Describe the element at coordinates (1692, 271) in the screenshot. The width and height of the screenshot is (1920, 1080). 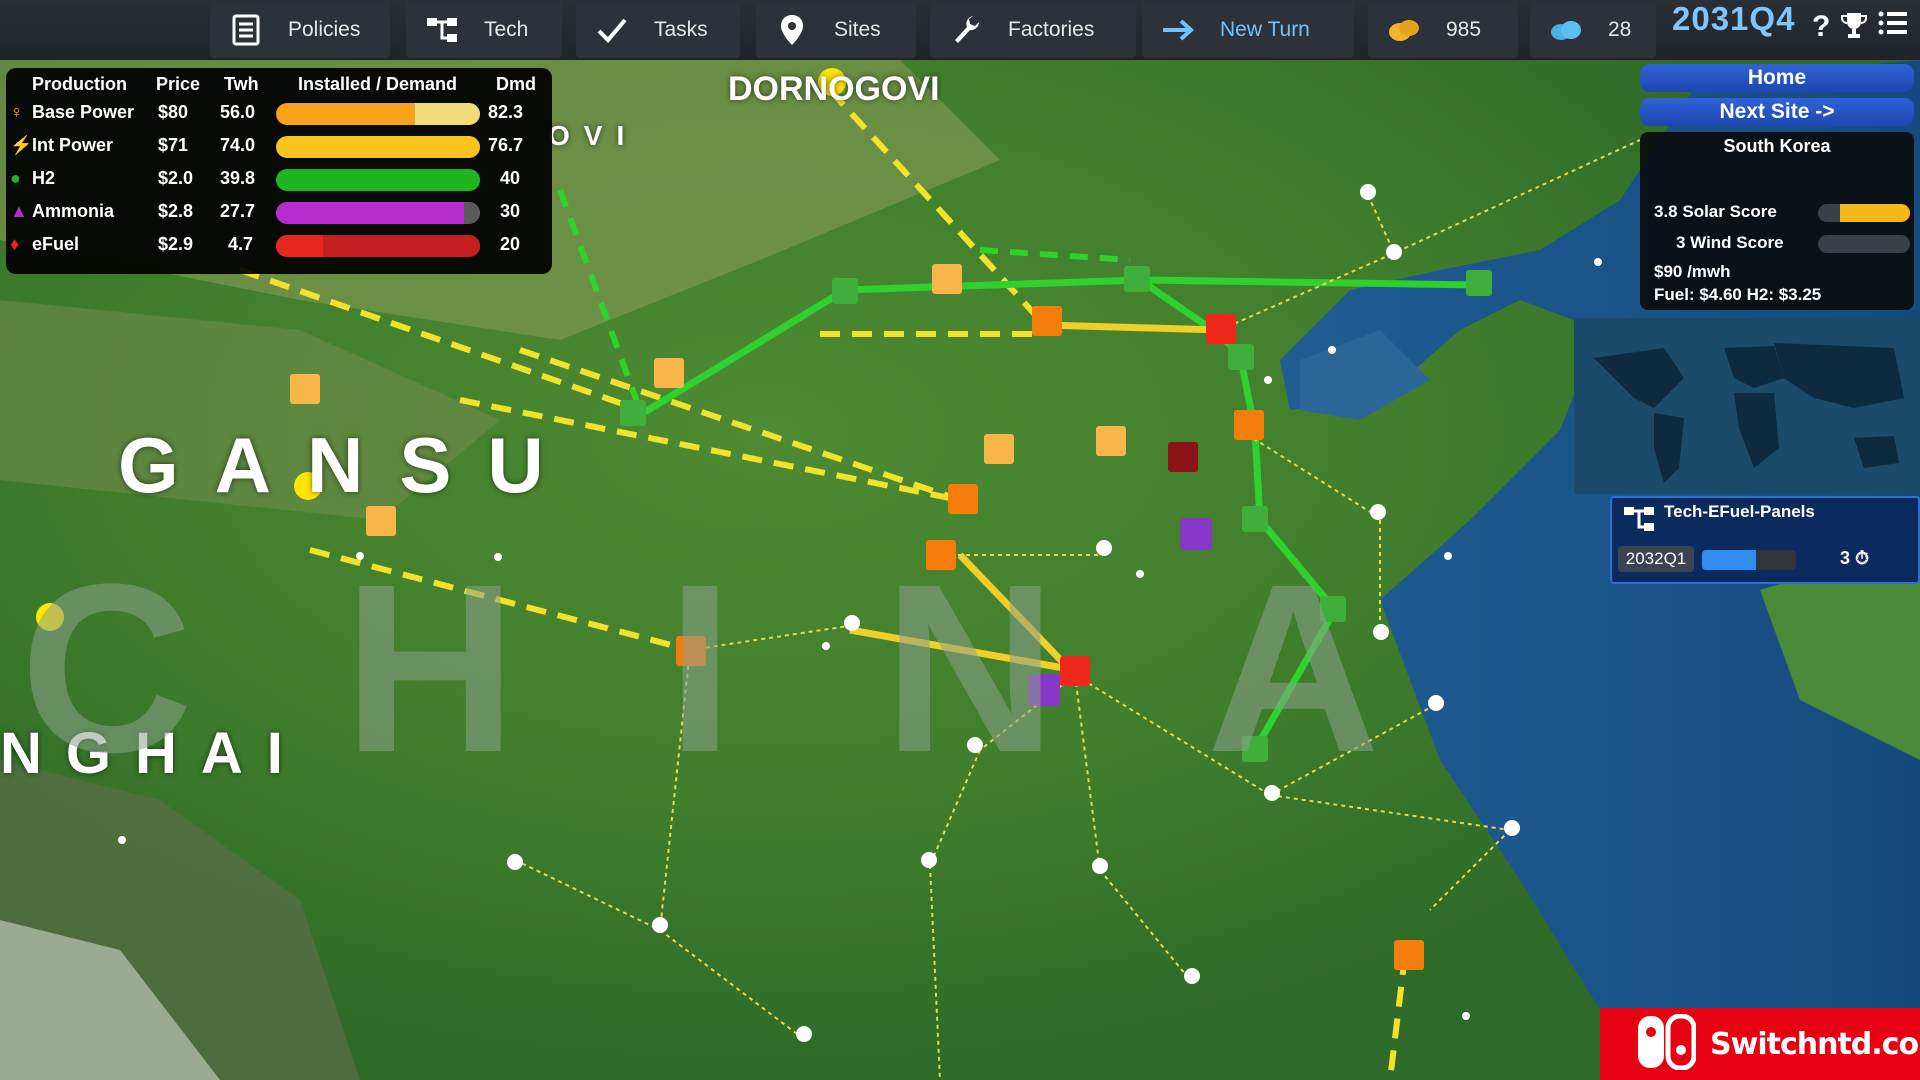
I see `site-price: $90 /mwh` at that location.